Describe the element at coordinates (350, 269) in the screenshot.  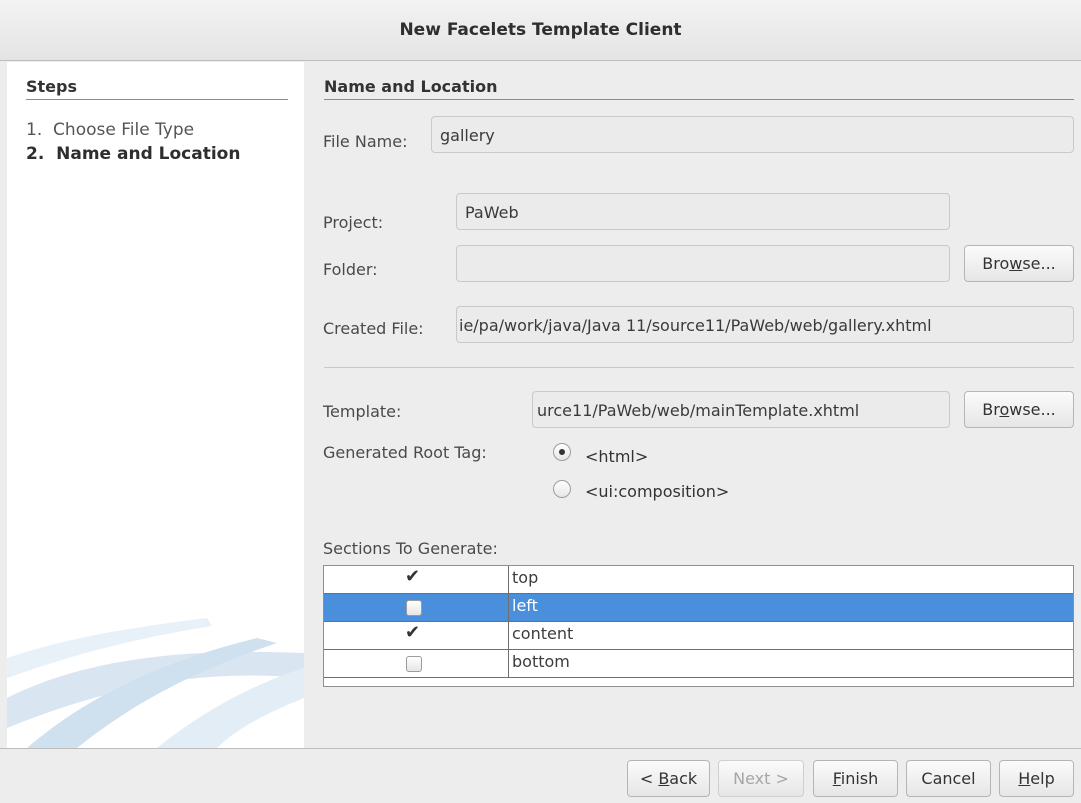
I see `folder-label: Folder:` at that location.